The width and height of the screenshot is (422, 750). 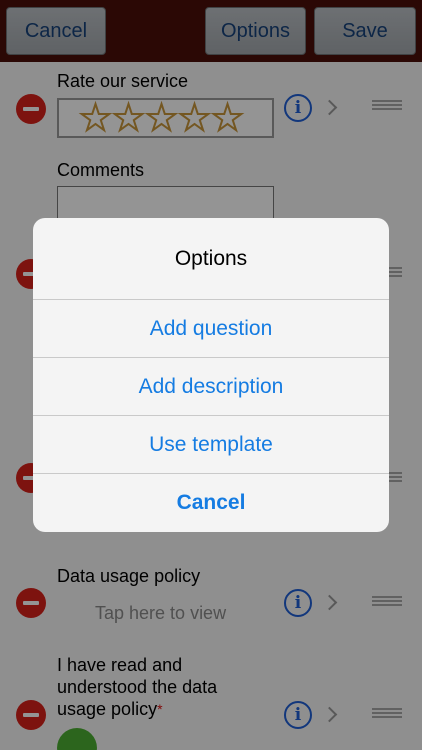 What do you see at coordinates (211, 258) in the screenshot?
I see `dialog-title: Options` at bounding box center [211, 258].